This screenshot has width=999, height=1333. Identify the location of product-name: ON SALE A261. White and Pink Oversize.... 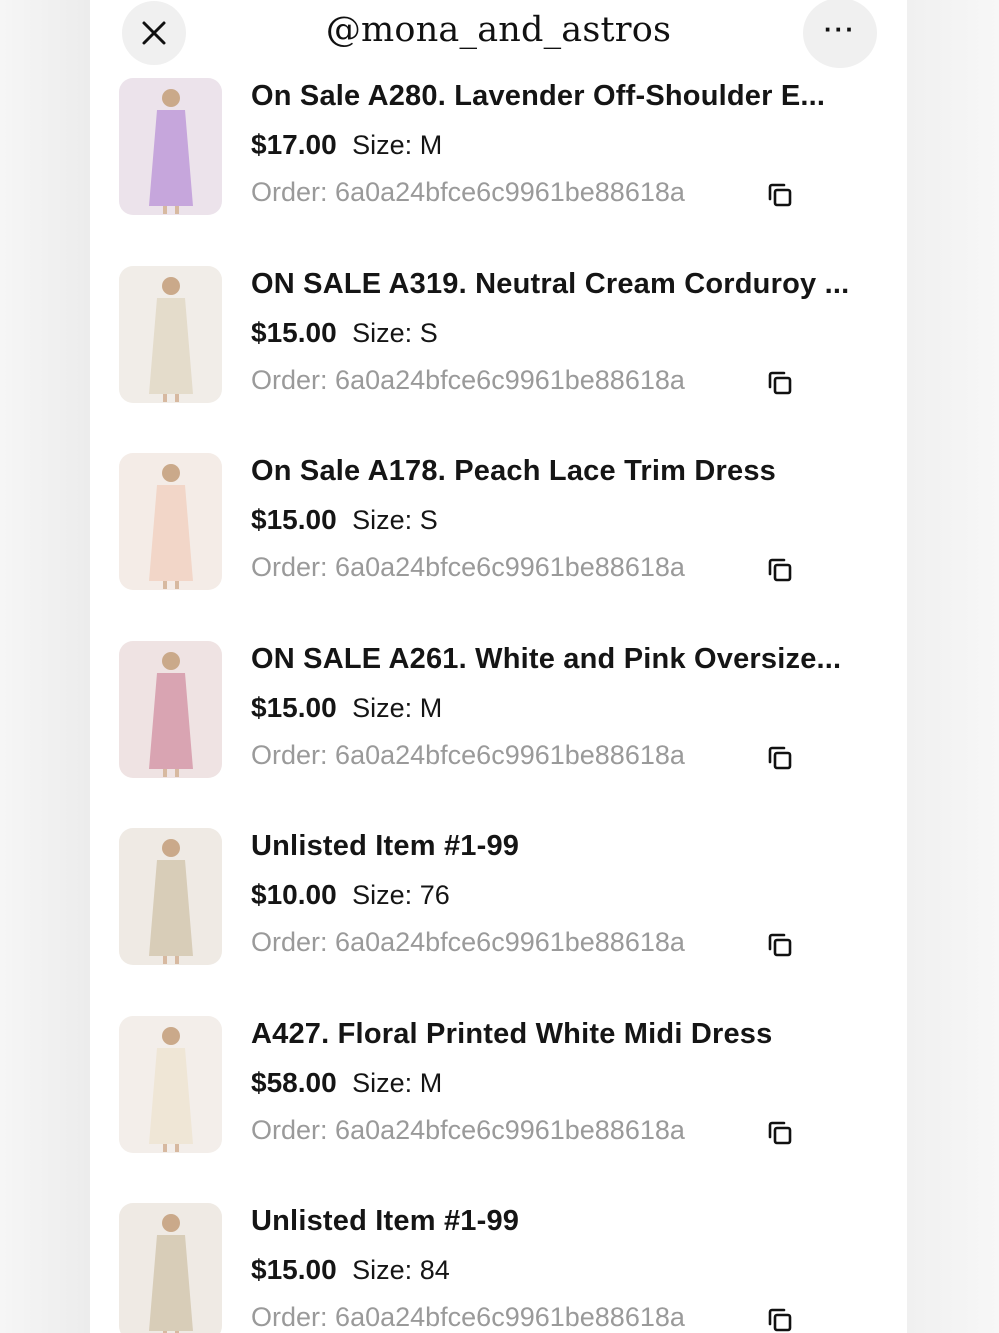
(546, 658).